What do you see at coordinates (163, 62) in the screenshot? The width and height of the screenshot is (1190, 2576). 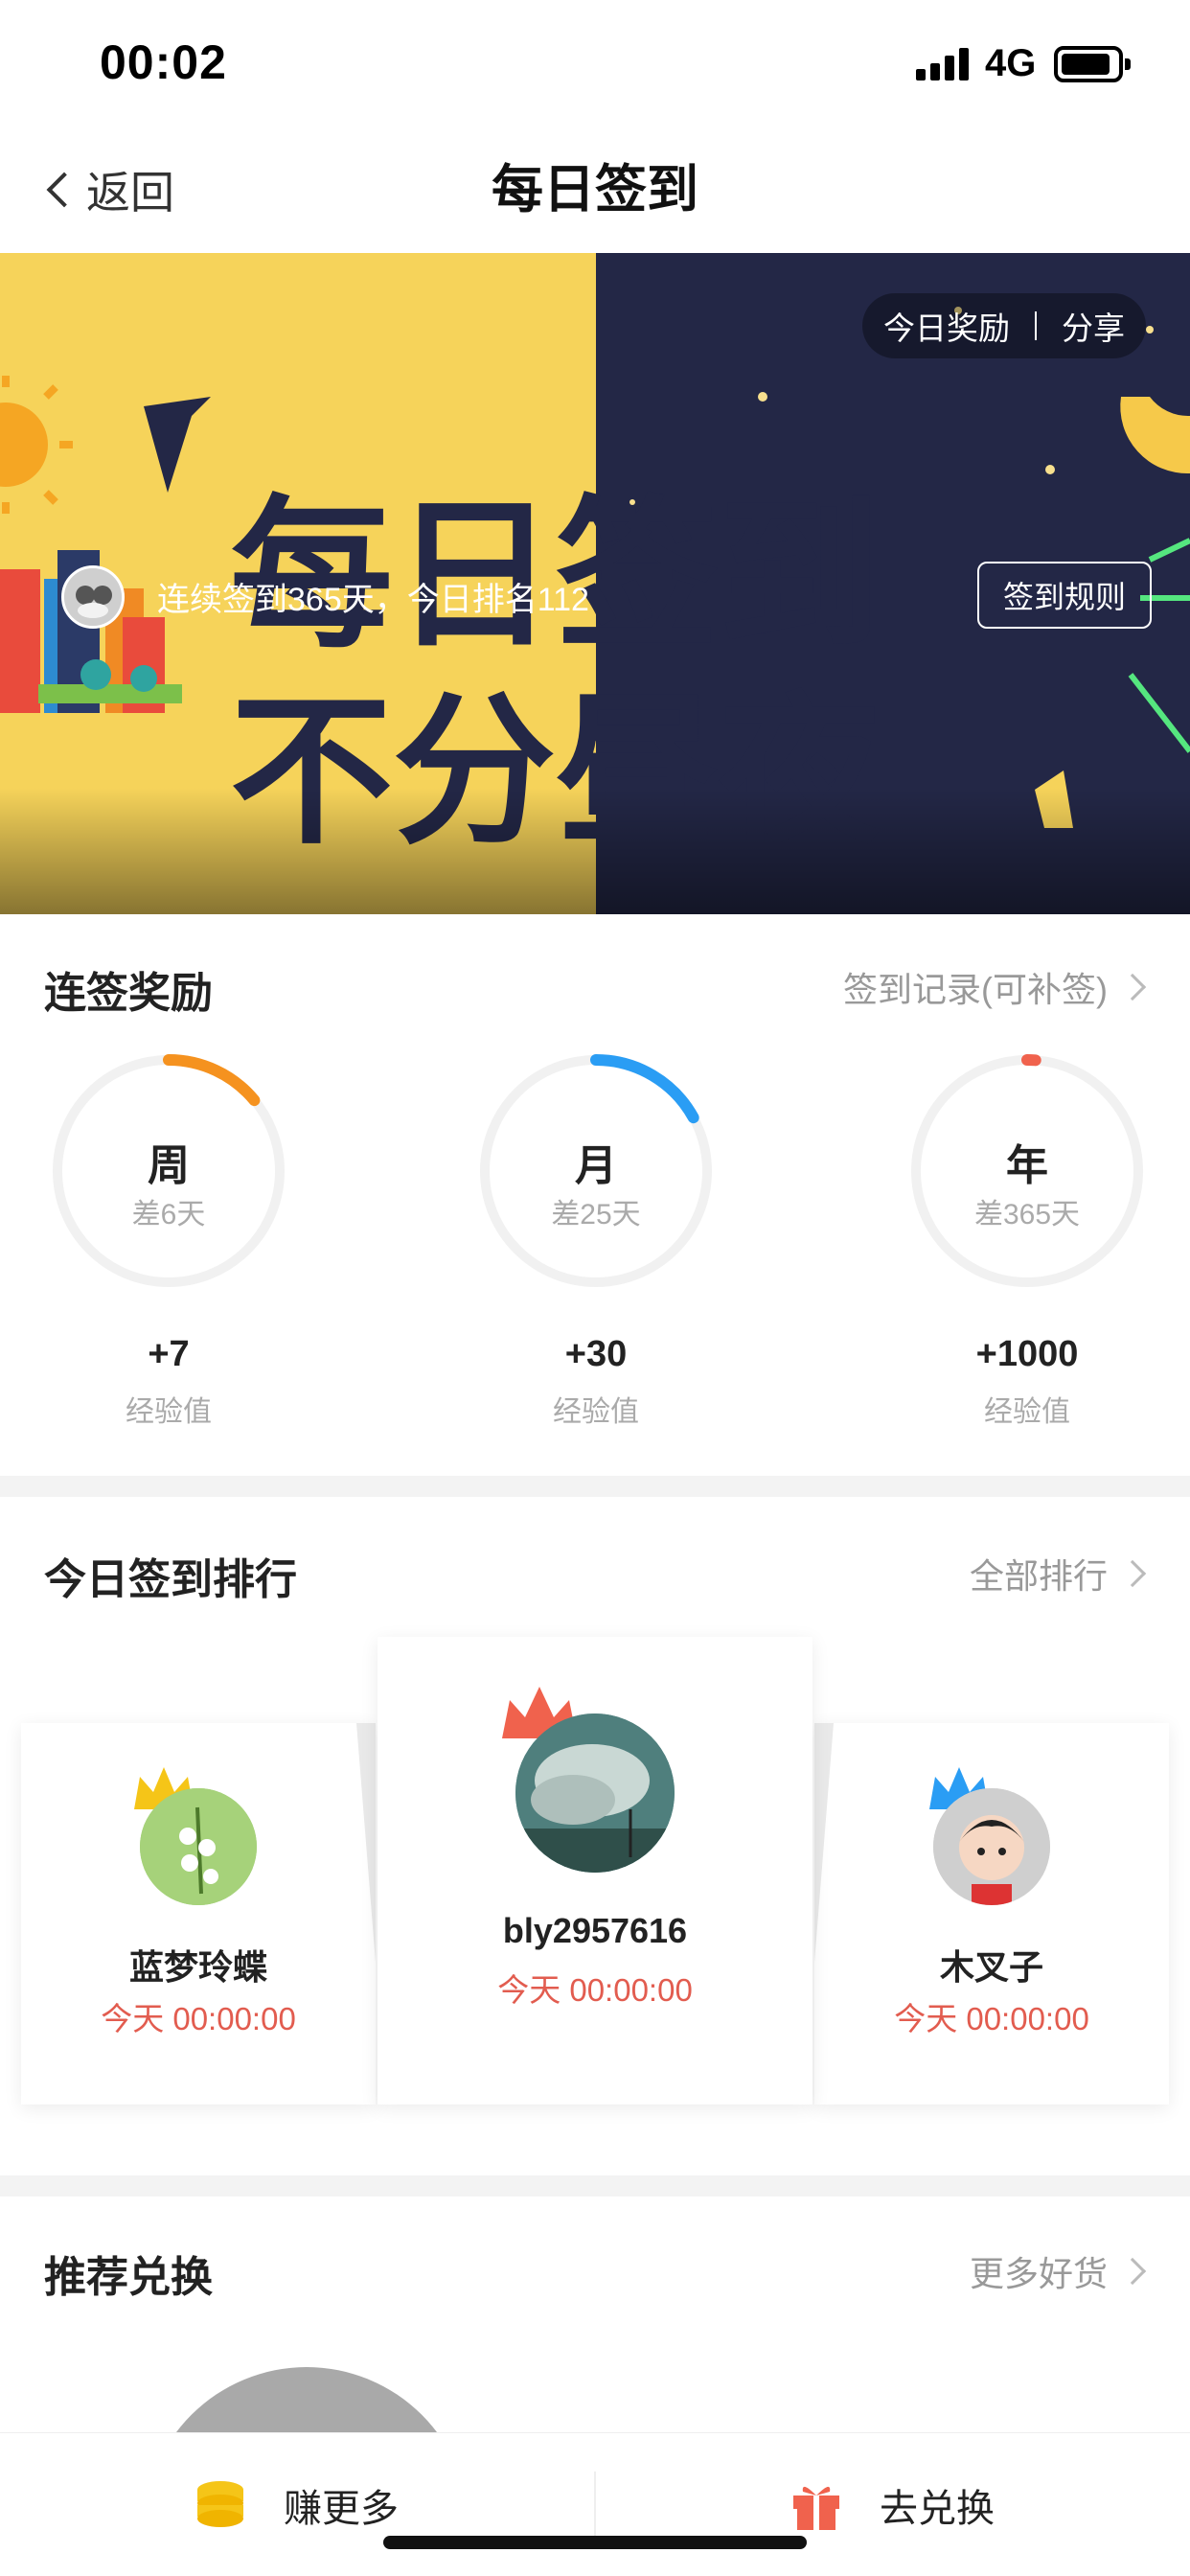 I see `status-time: 00:02` at bounding box center [163, 62].